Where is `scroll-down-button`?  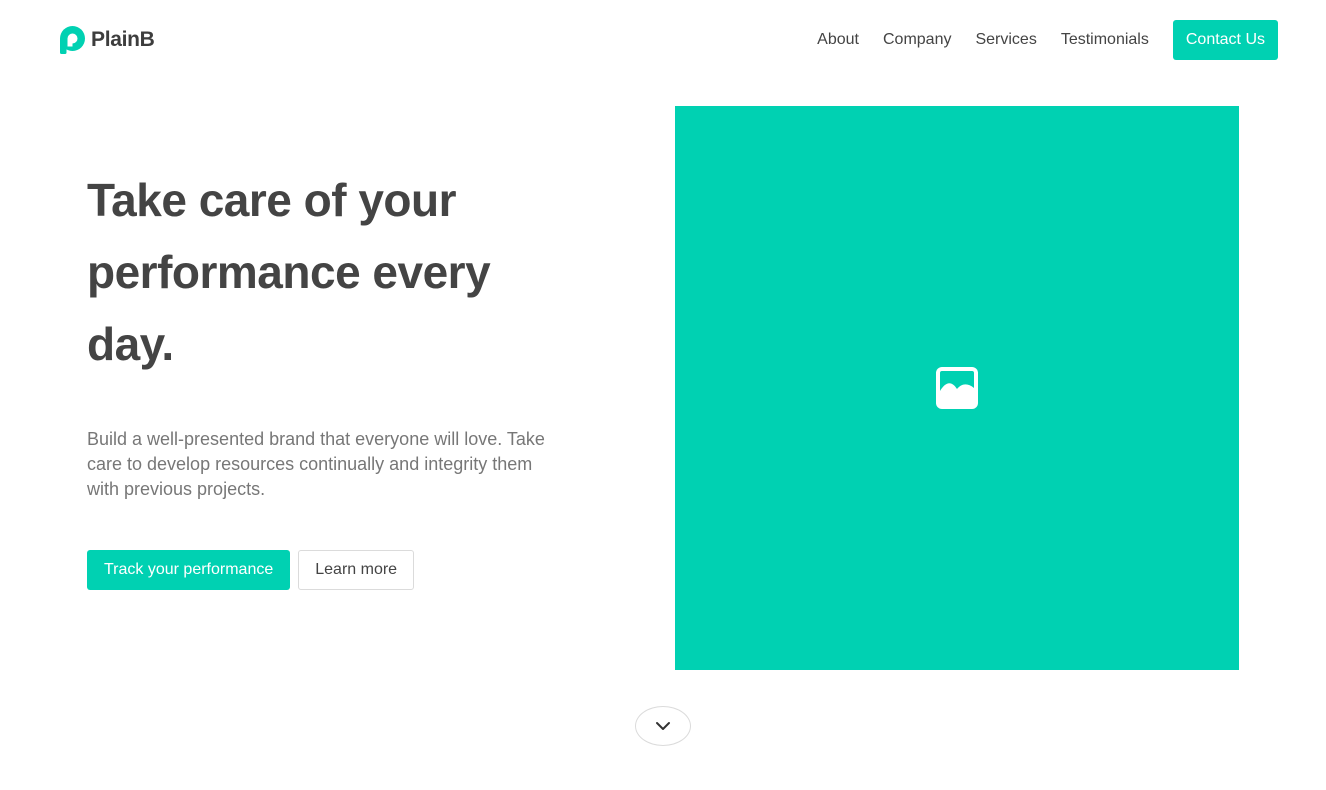 scroll-down-button is located at coordinates (663, 726).